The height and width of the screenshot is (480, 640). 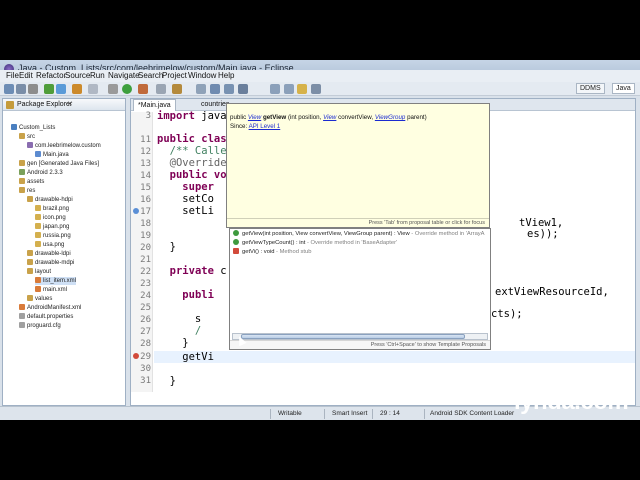 What do you see at coordinates (201, 89) in the screenshot?
I see `toggle-mark-icon` at bounding box center [201, 89].